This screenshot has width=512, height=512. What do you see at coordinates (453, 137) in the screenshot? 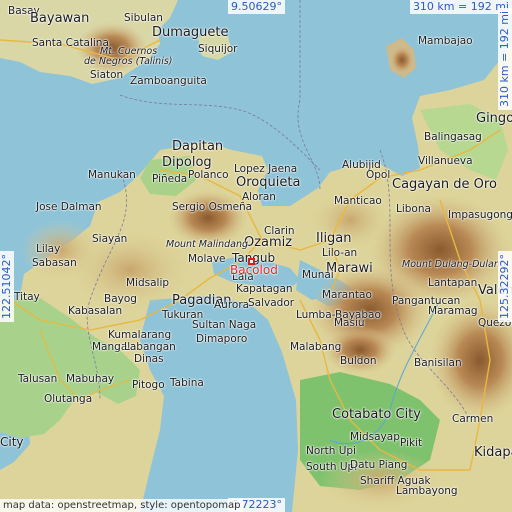
I see `place-label: Balingasag` at bounding box center [453, 137].